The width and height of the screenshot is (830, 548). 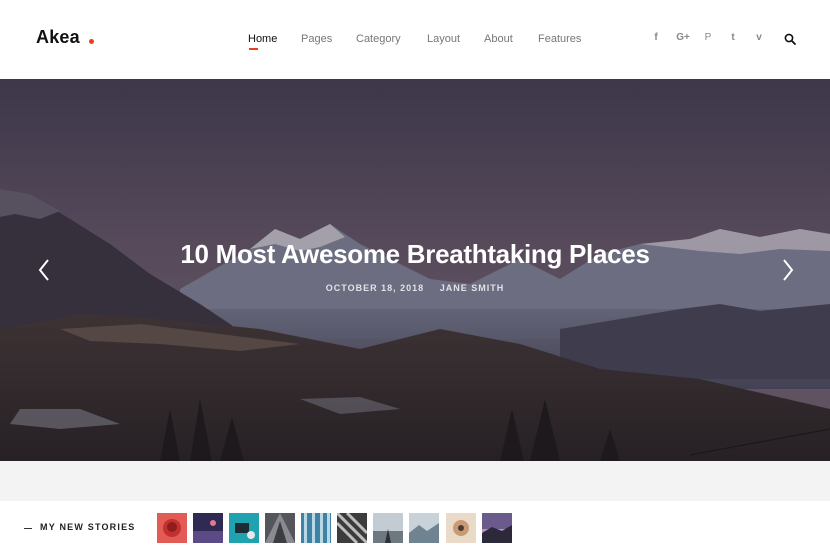 What do you see at coordinates (656, 37) in the screenshot?
I see `facebook-icon: f` at bounding box center [656, 37].